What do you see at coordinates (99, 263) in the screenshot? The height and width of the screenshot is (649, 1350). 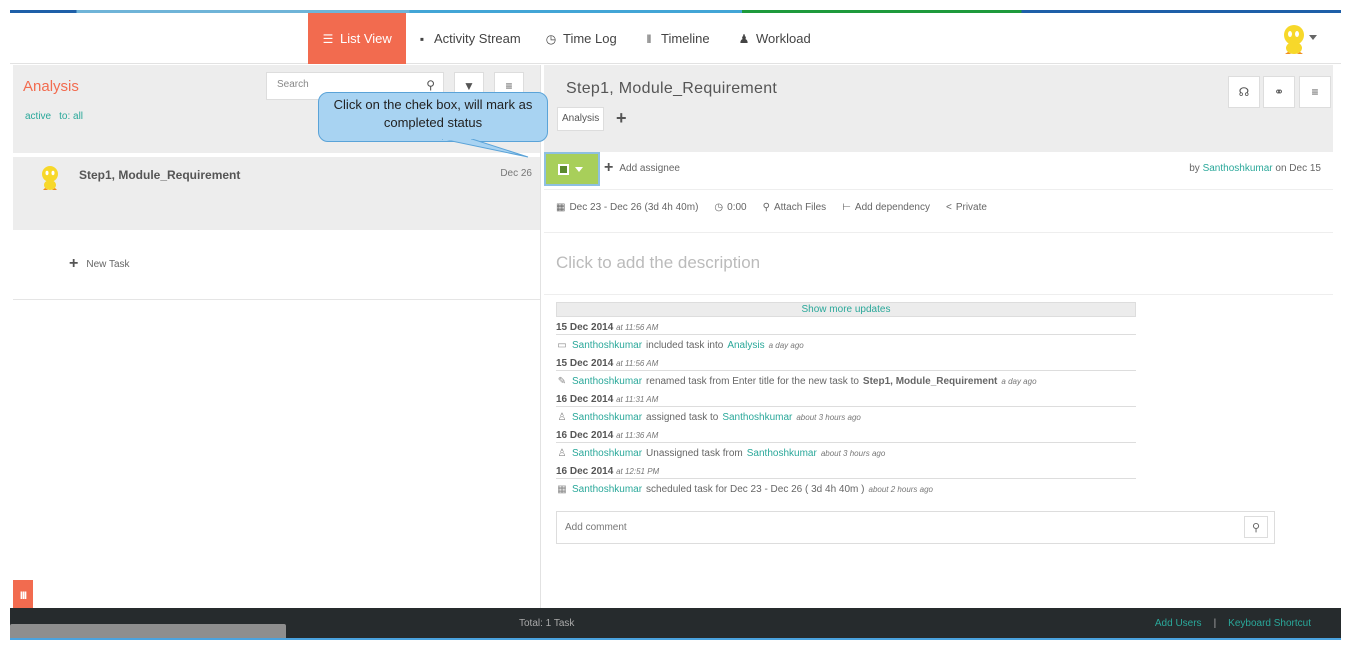 I see `new-task-button: + New Task` at bounding box center [99, 263].